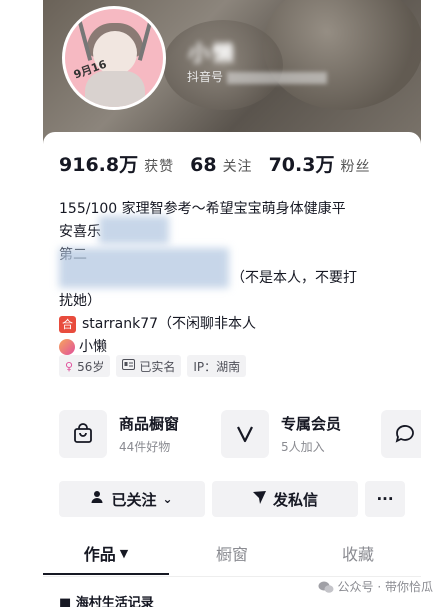  I want to click on group-chat-entry, so click(401, 434).